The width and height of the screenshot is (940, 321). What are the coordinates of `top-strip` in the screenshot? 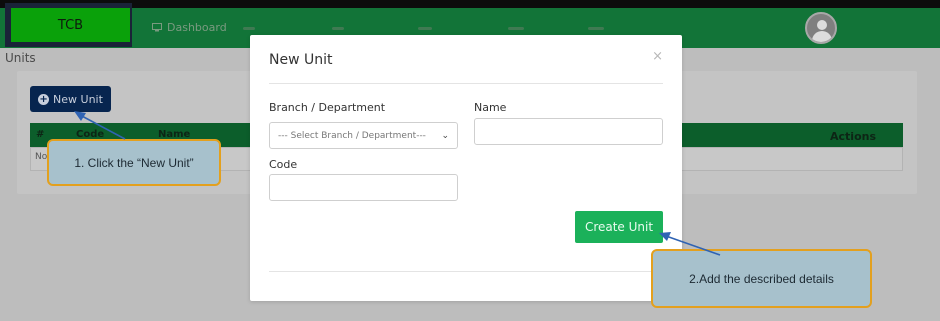 It's located at (470, 4).